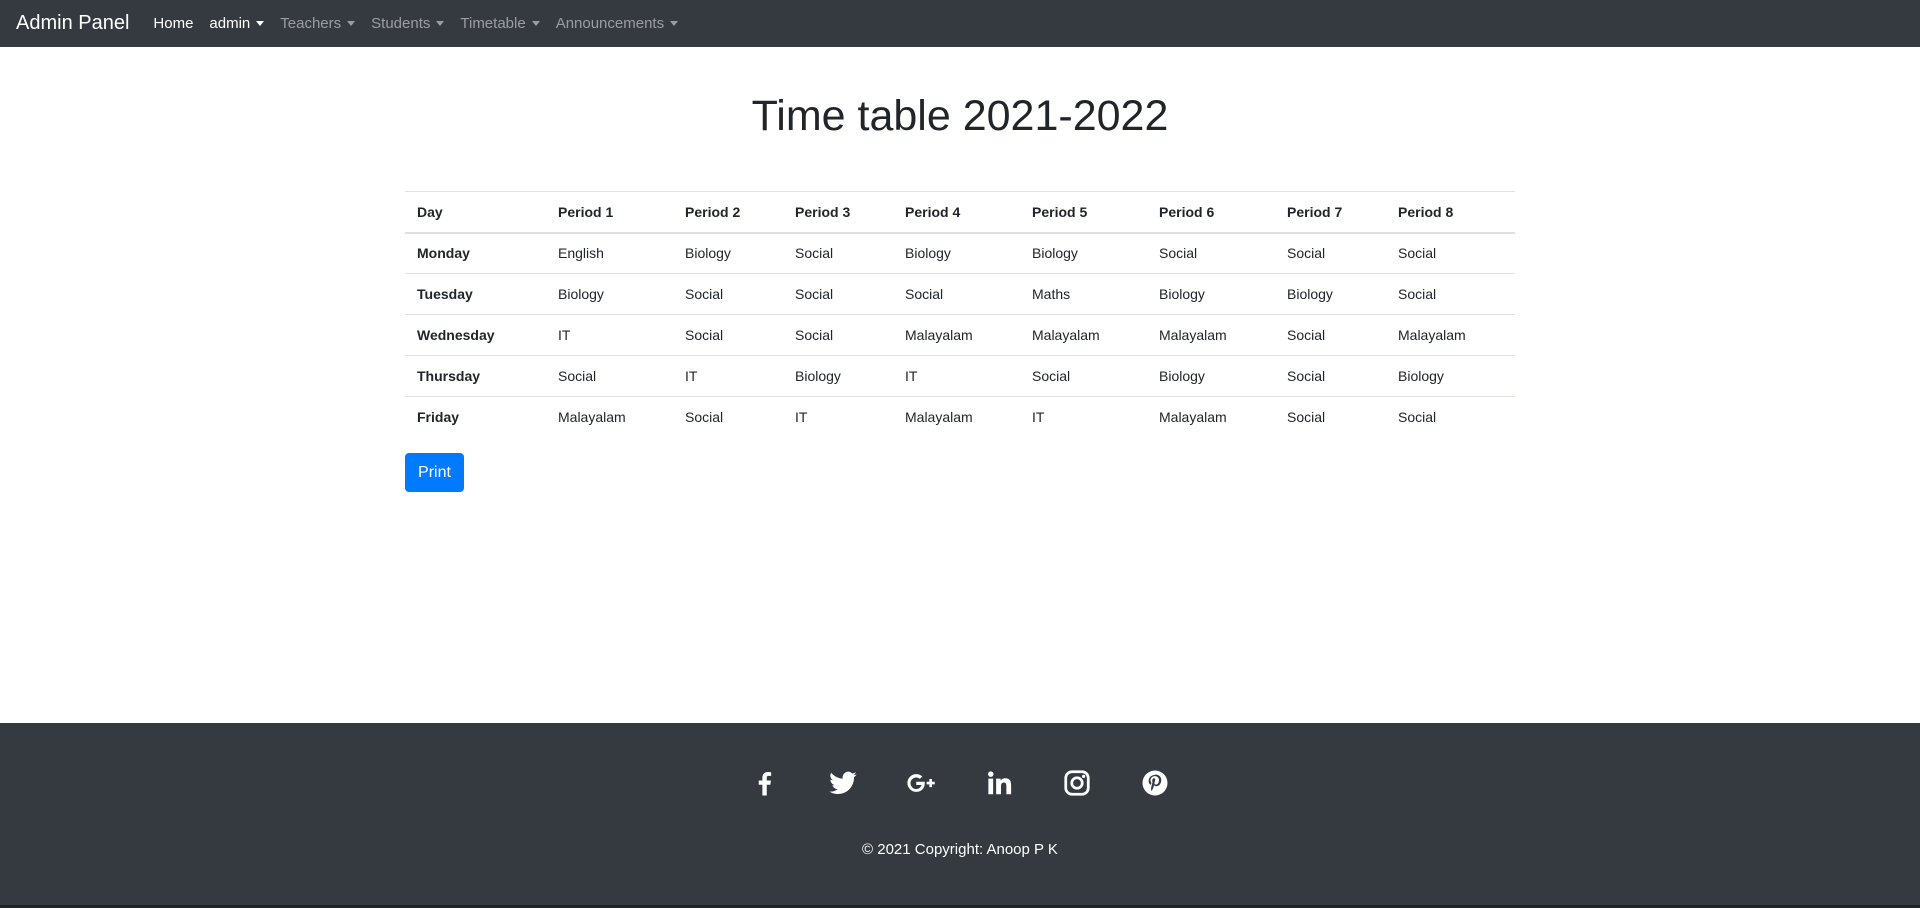 This screenshot has height=908, width=1920. Describe the element at coordinates (475, 335) in the screenshot. I see `row-day-label: Wednesday` at that location.